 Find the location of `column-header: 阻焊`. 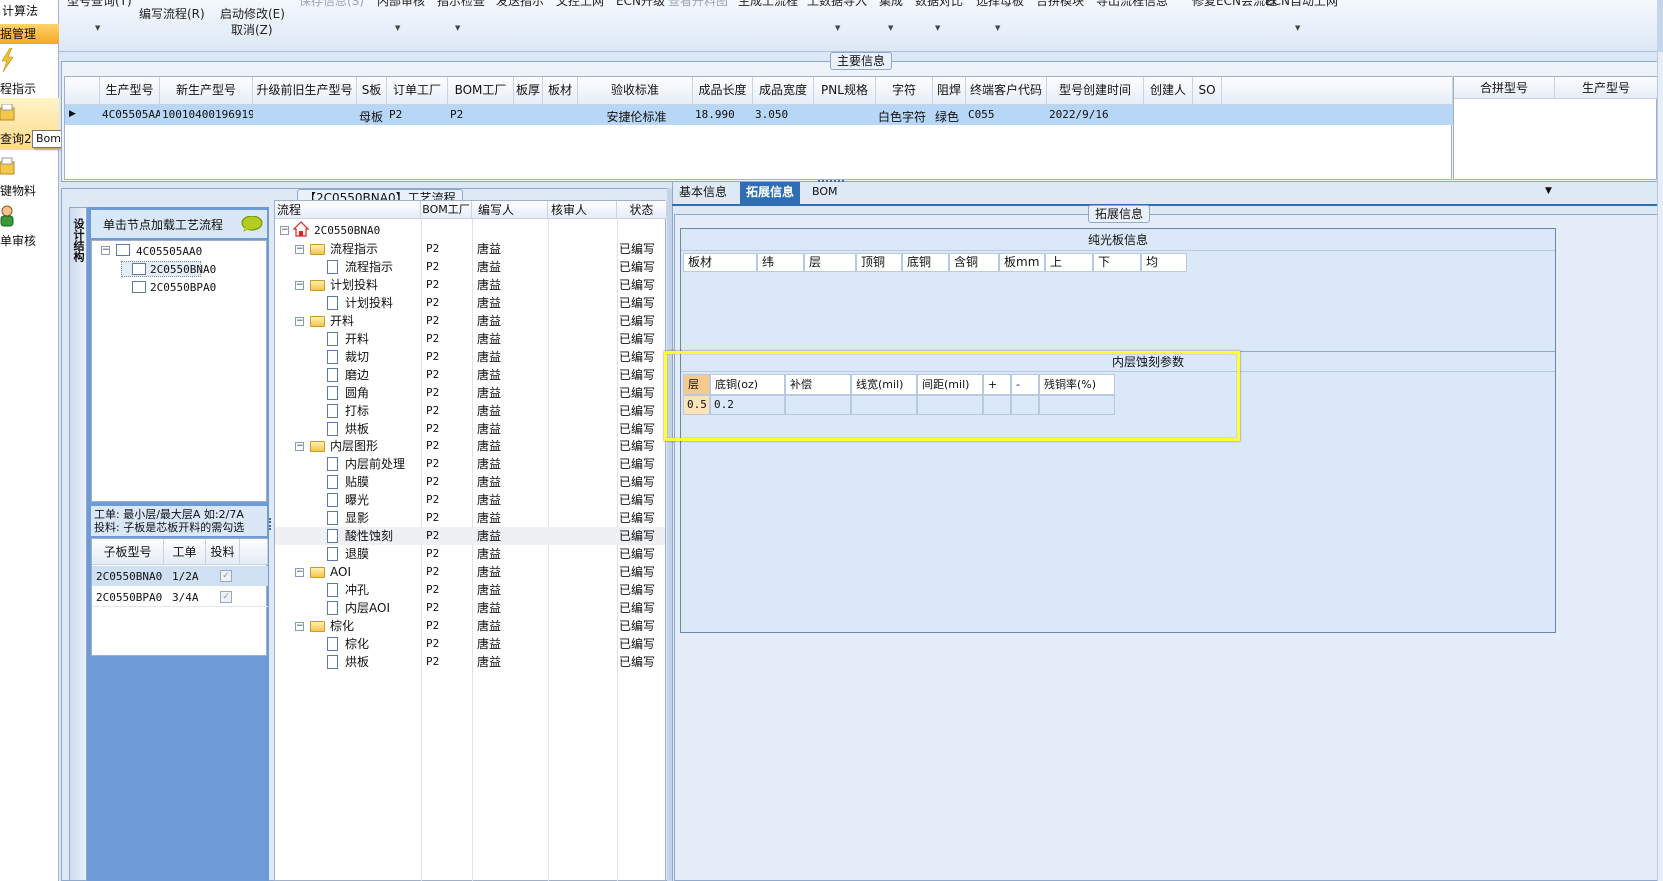

column-header: 阻焊 is located at coordinates (949, 91).